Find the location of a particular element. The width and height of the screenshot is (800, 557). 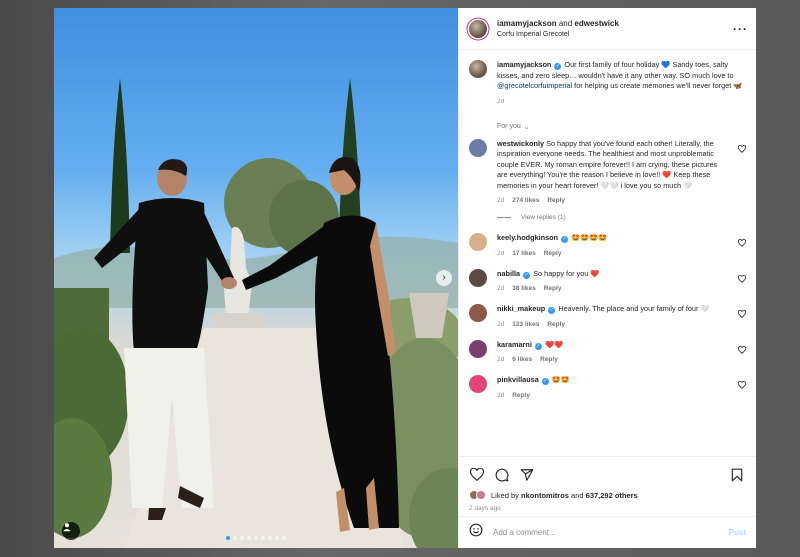

comment-username: pinkvillausa is located at coordinates (518, 379).